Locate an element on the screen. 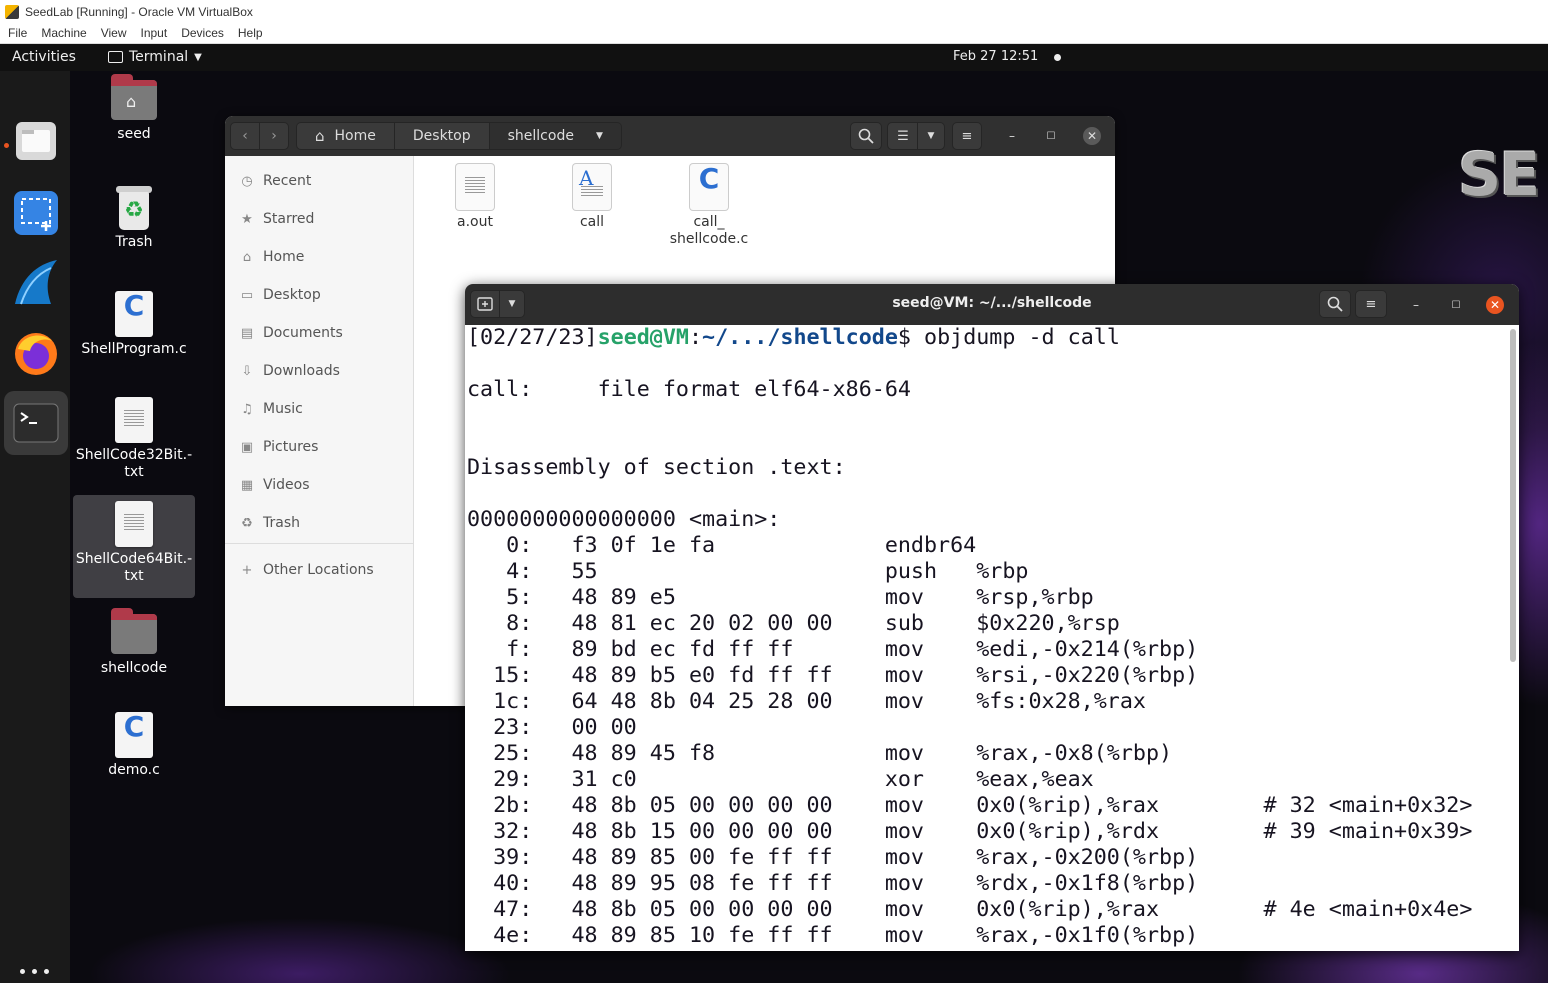 This screenshot has height=983, width=1548. breadcrumb-desktop: Desktop is located at coordinates (442, 136).